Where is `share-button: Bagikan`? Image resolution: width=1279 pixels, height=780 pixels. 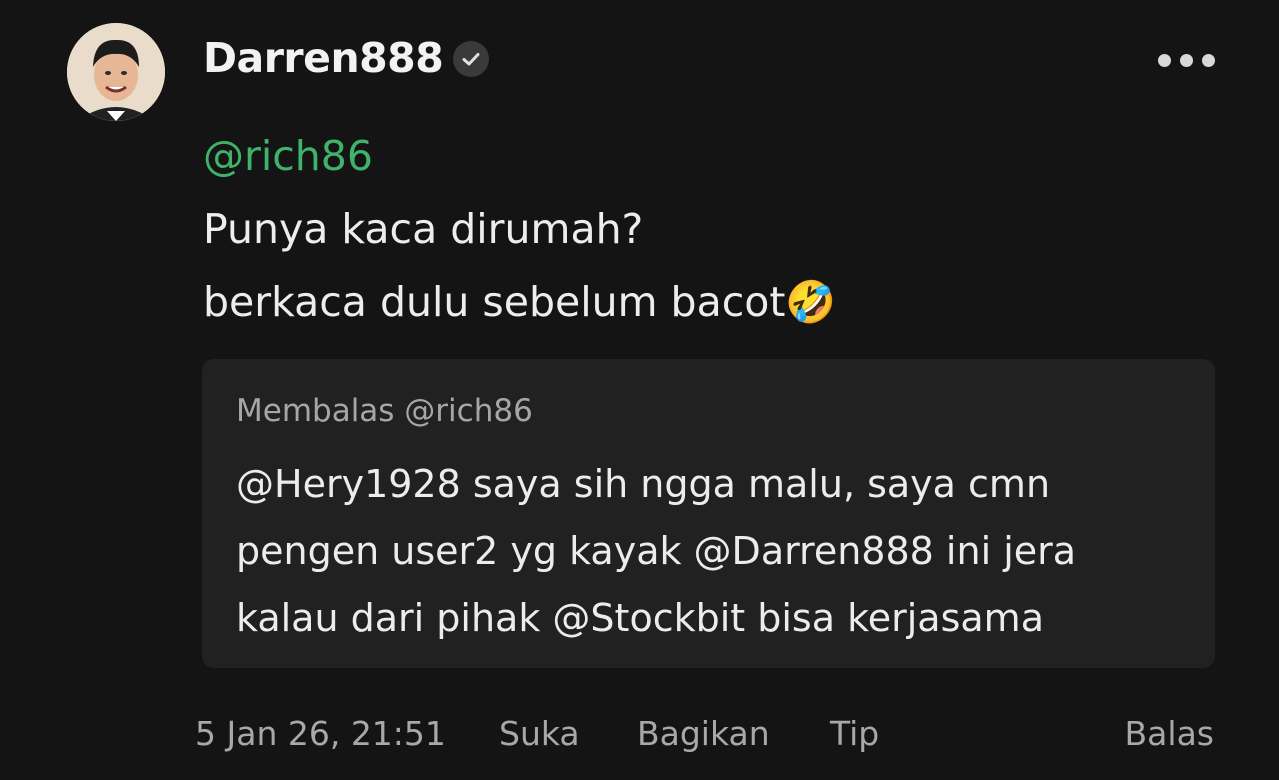 share-button: Bagikan is located at coordinates (703, 733).